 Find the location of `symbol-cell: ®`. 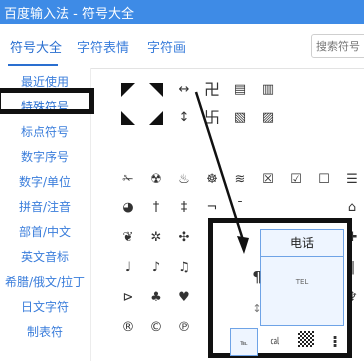

symbol-cell: ® is located at coordinates (128, 328).